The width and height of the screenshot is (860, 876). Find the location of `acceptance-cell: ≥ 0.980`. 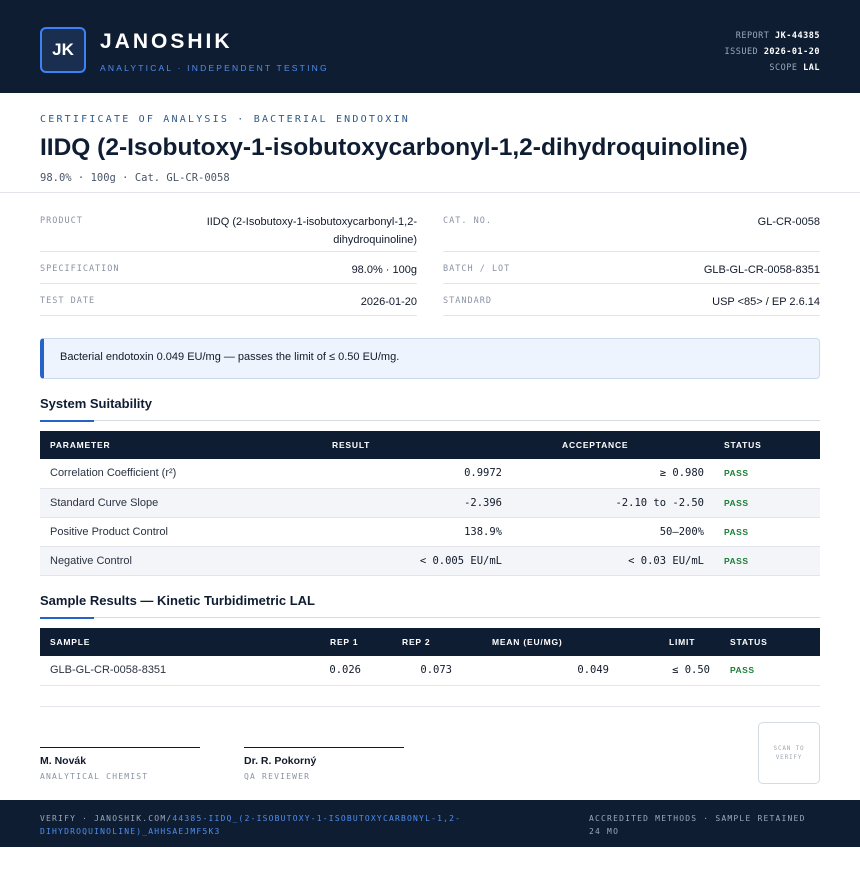

acceptance-cell: ≥ 0.980 is located at coordinates (613, 474).